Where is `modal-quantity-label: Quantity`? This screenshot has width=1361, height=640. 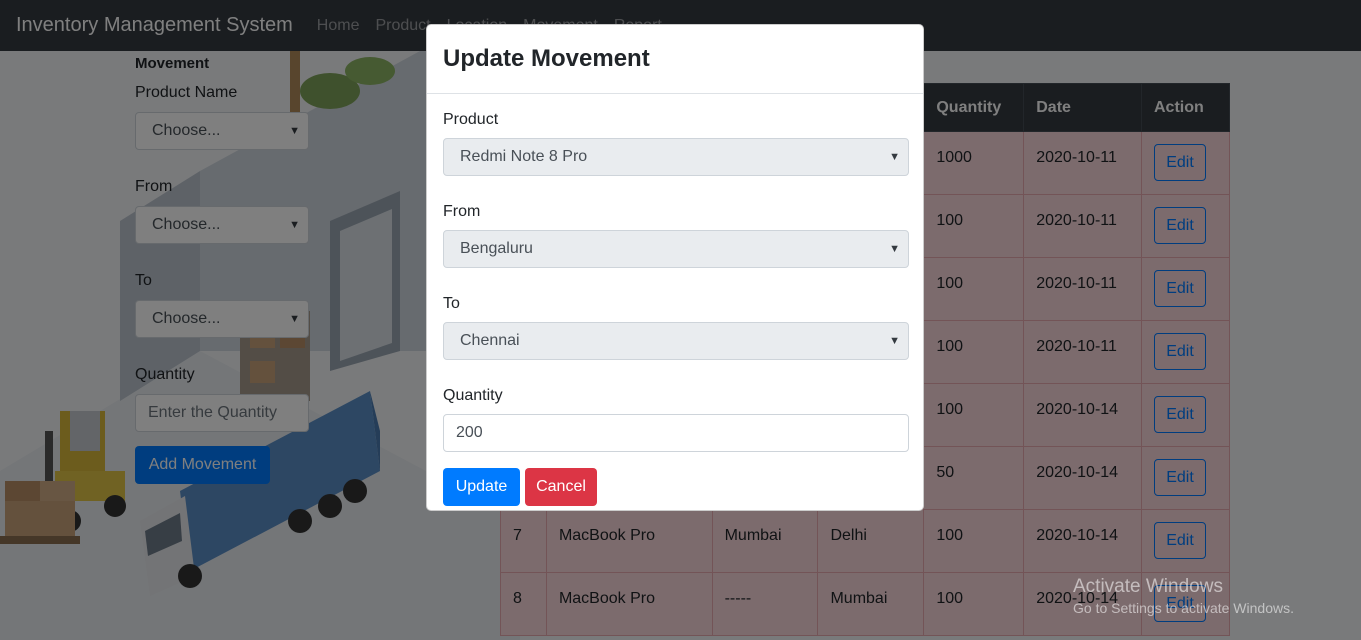 modal-quantity-label: Quantity is located at coordinates (473, 395).